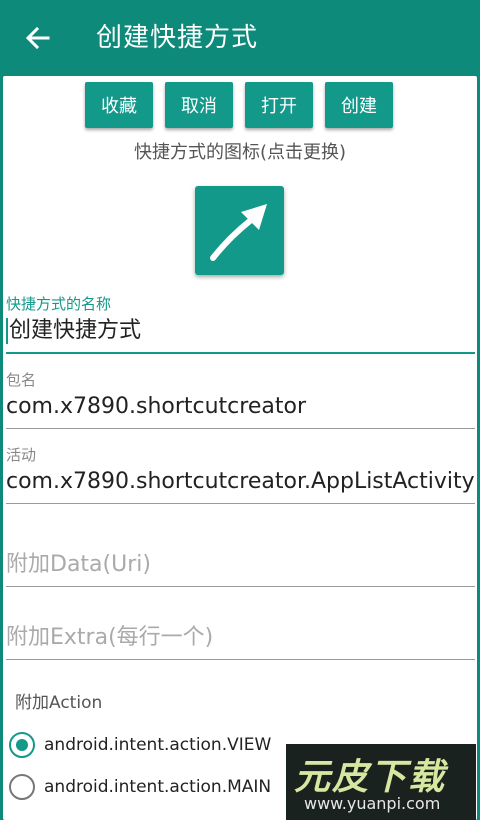 Image resolution: width=480 pixels, height=820 pixels. Describe the element at coordinates (240, 565) in the screenshot. I see `data-uri-input: 附加Data(Uri)` at that location.